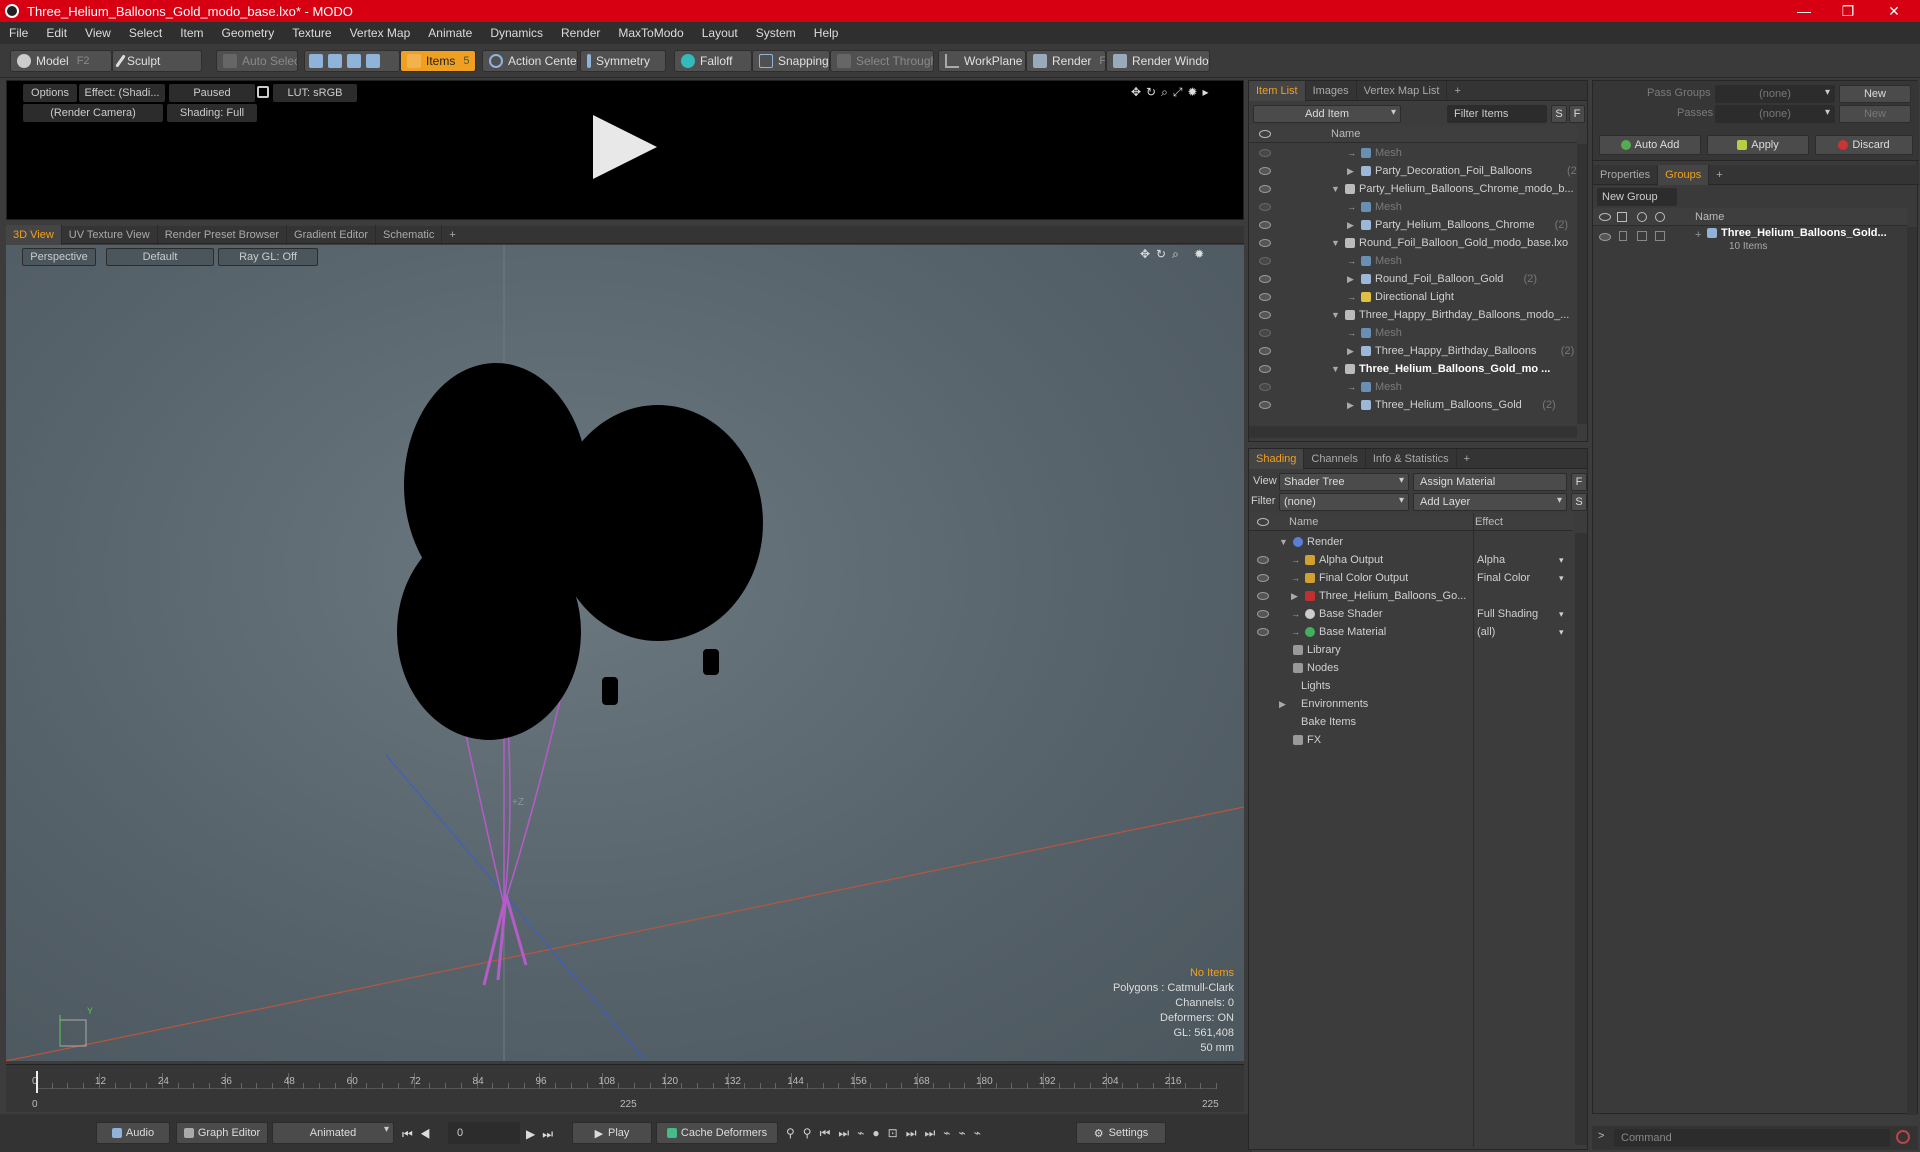  Describe the element at coordinates (1582, 284) in the screenshot. I see `item-list-scrollbar` at that location.